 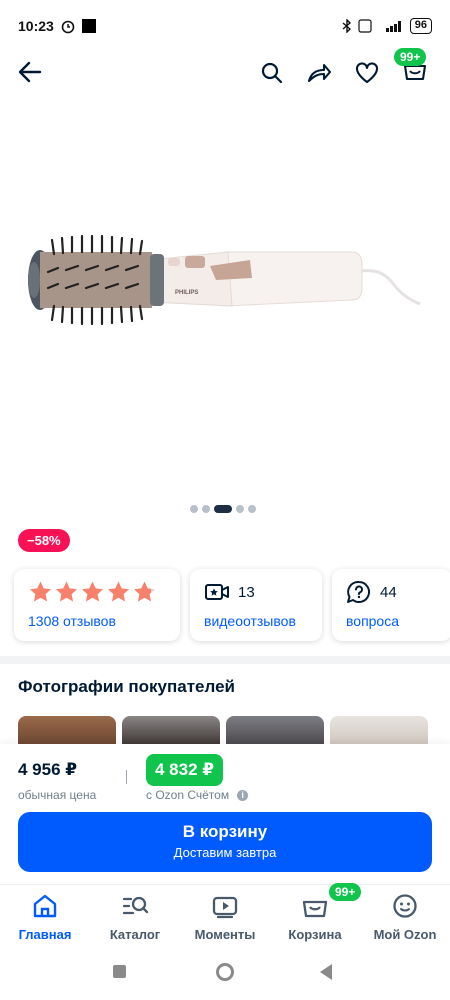 I want to click on customer-photos-strip, so click(x=223, y=731).